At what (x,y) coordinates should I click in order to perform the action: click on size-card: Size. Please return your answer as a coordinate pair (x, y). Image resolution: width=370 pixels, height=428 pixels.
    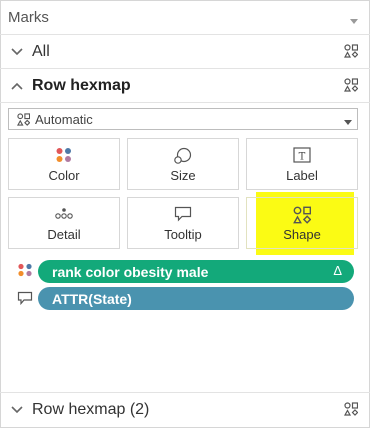
    Looking at the image, I should click on (183, 164).